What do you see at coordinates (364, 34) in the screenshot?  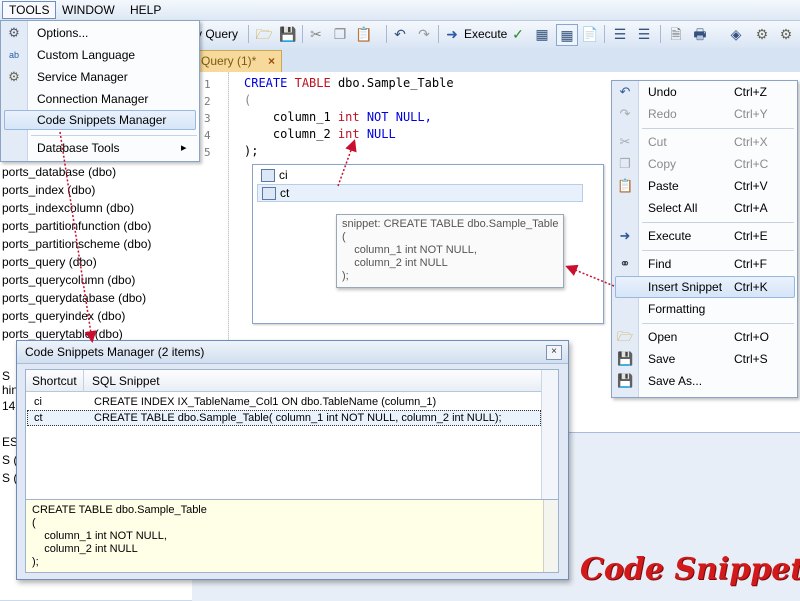 I see `paste-icon: 📋` at bounding box center [364, 34].